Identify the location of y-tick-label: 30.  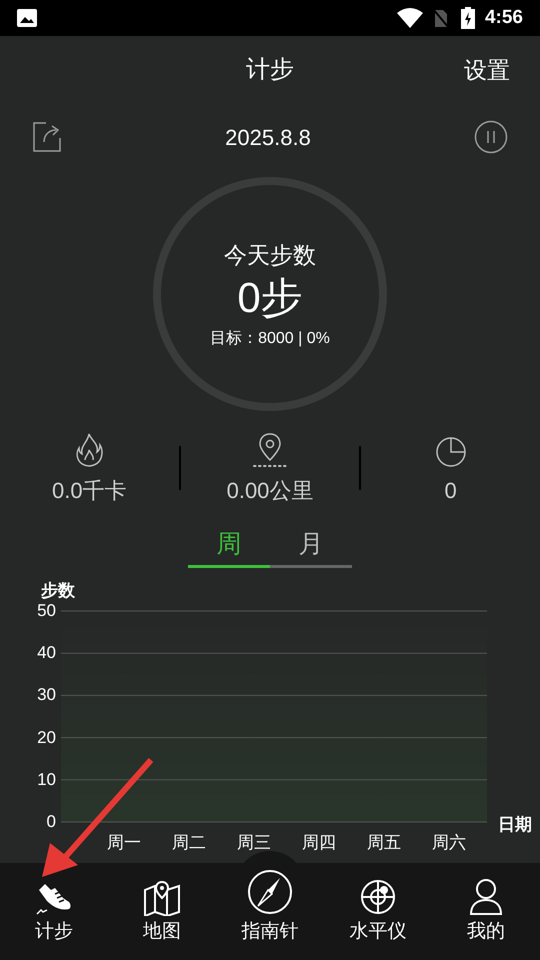
(46, 695).